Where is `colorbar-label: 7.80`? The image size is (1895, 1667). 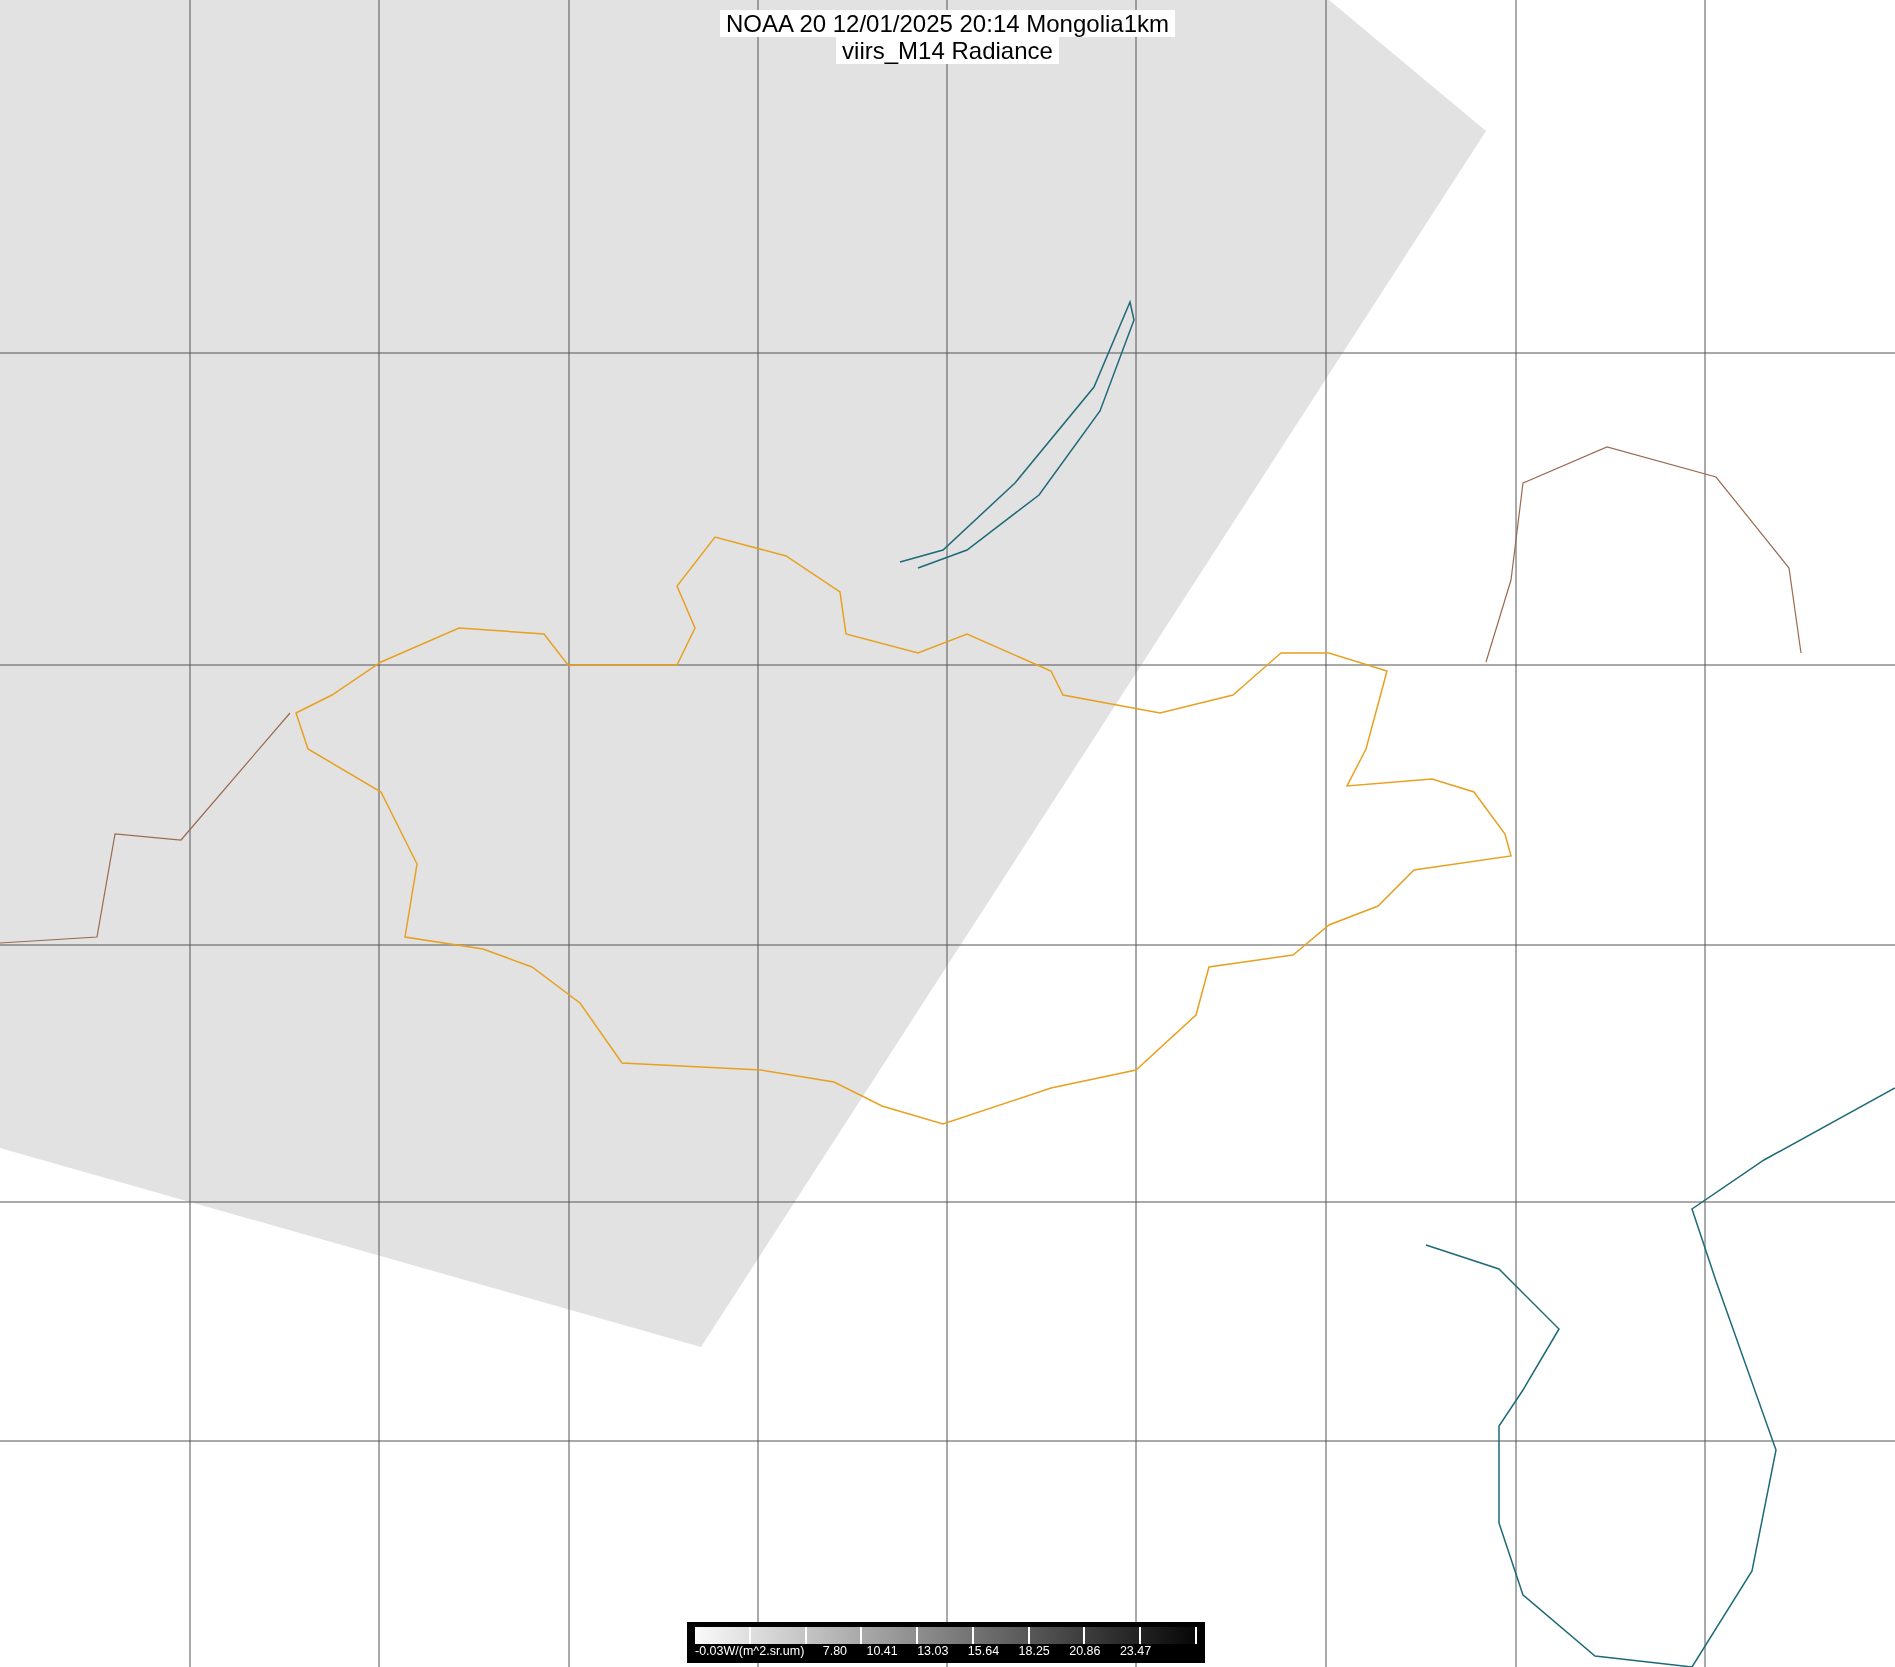
colorbar-label: 7.80 is located at coordinates (835, 1651).